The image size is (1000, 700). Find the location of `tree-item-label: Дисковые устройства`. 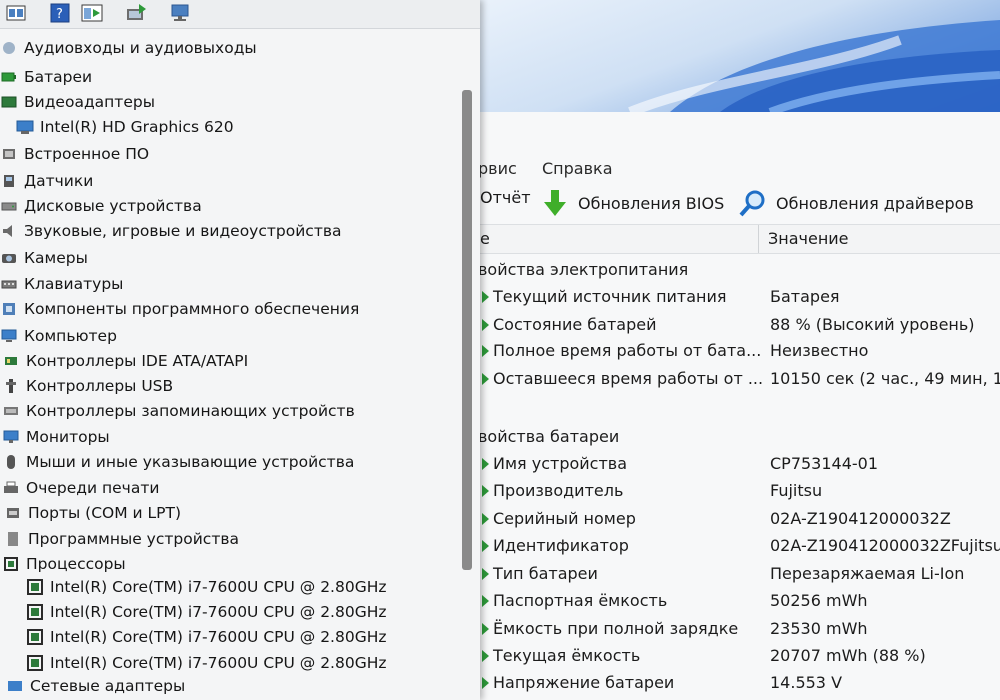

tree-item-label: Дисковые устройства is located at coordinates (113, 206).